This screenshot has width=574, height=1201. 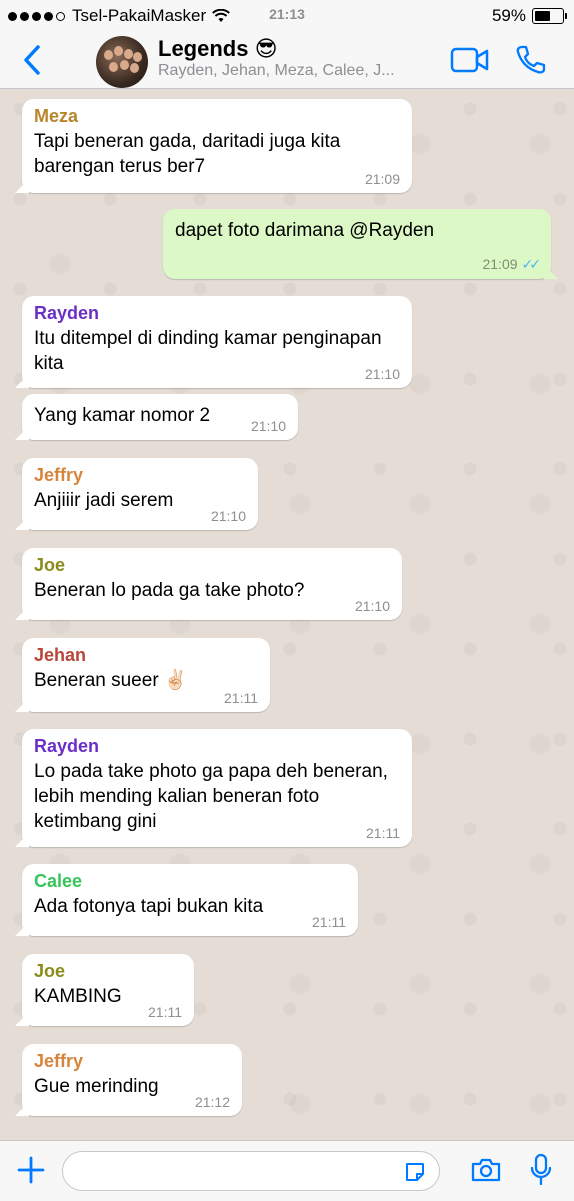 What do you see at coordinates (108, 990) in the screenshot?
I see `message-bubble: Joe KAMBING 21:11` at bounding box center [108, 990].